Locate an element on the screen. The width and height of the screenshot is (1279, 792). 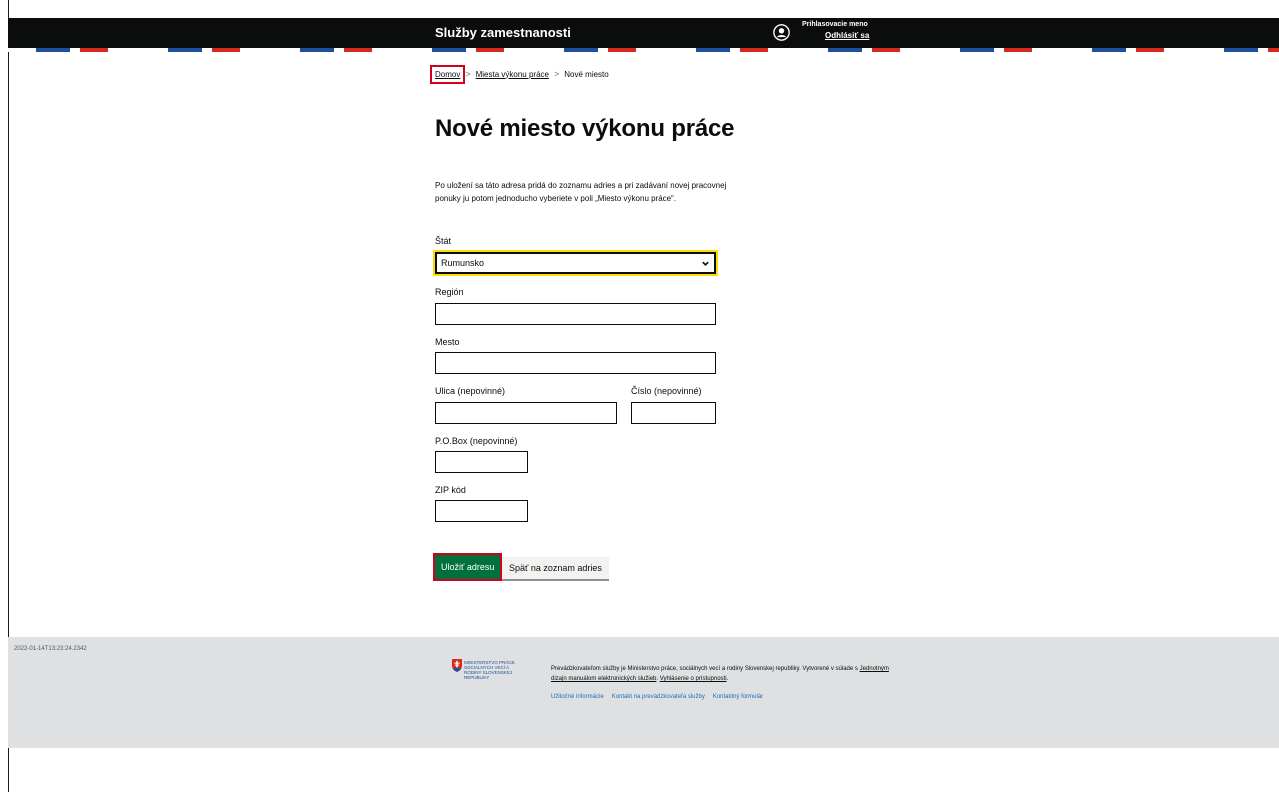
breadcrumb-home-link: Domov is located at coordinates (447, 74).